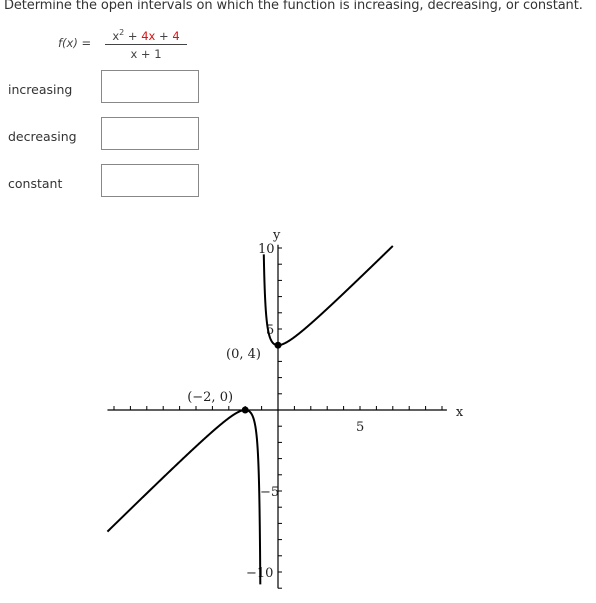 The height and width of the screenshot is (603, 596). Describe the element at coordinates (266, 249) in the screenshot. I see `y-tick-label: 10` at that location.